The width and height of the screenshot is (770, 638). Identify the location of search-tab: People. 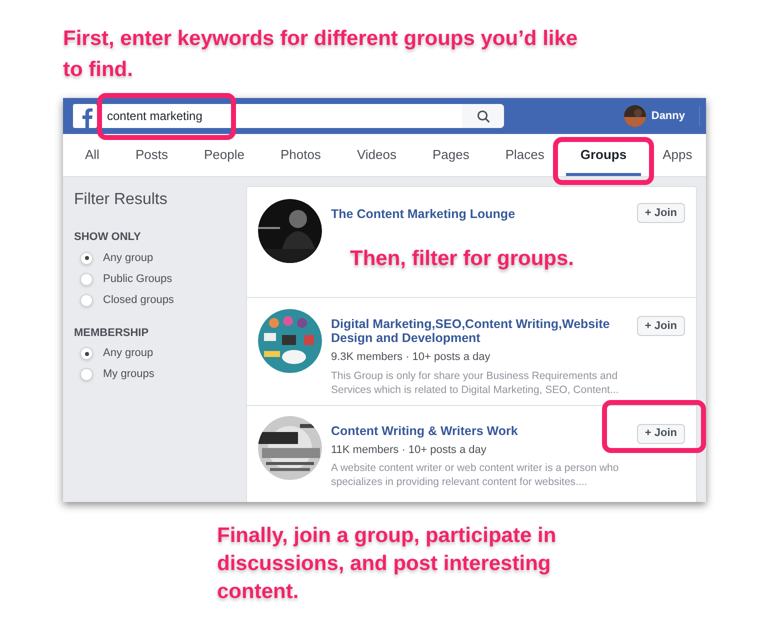
(224, 155).